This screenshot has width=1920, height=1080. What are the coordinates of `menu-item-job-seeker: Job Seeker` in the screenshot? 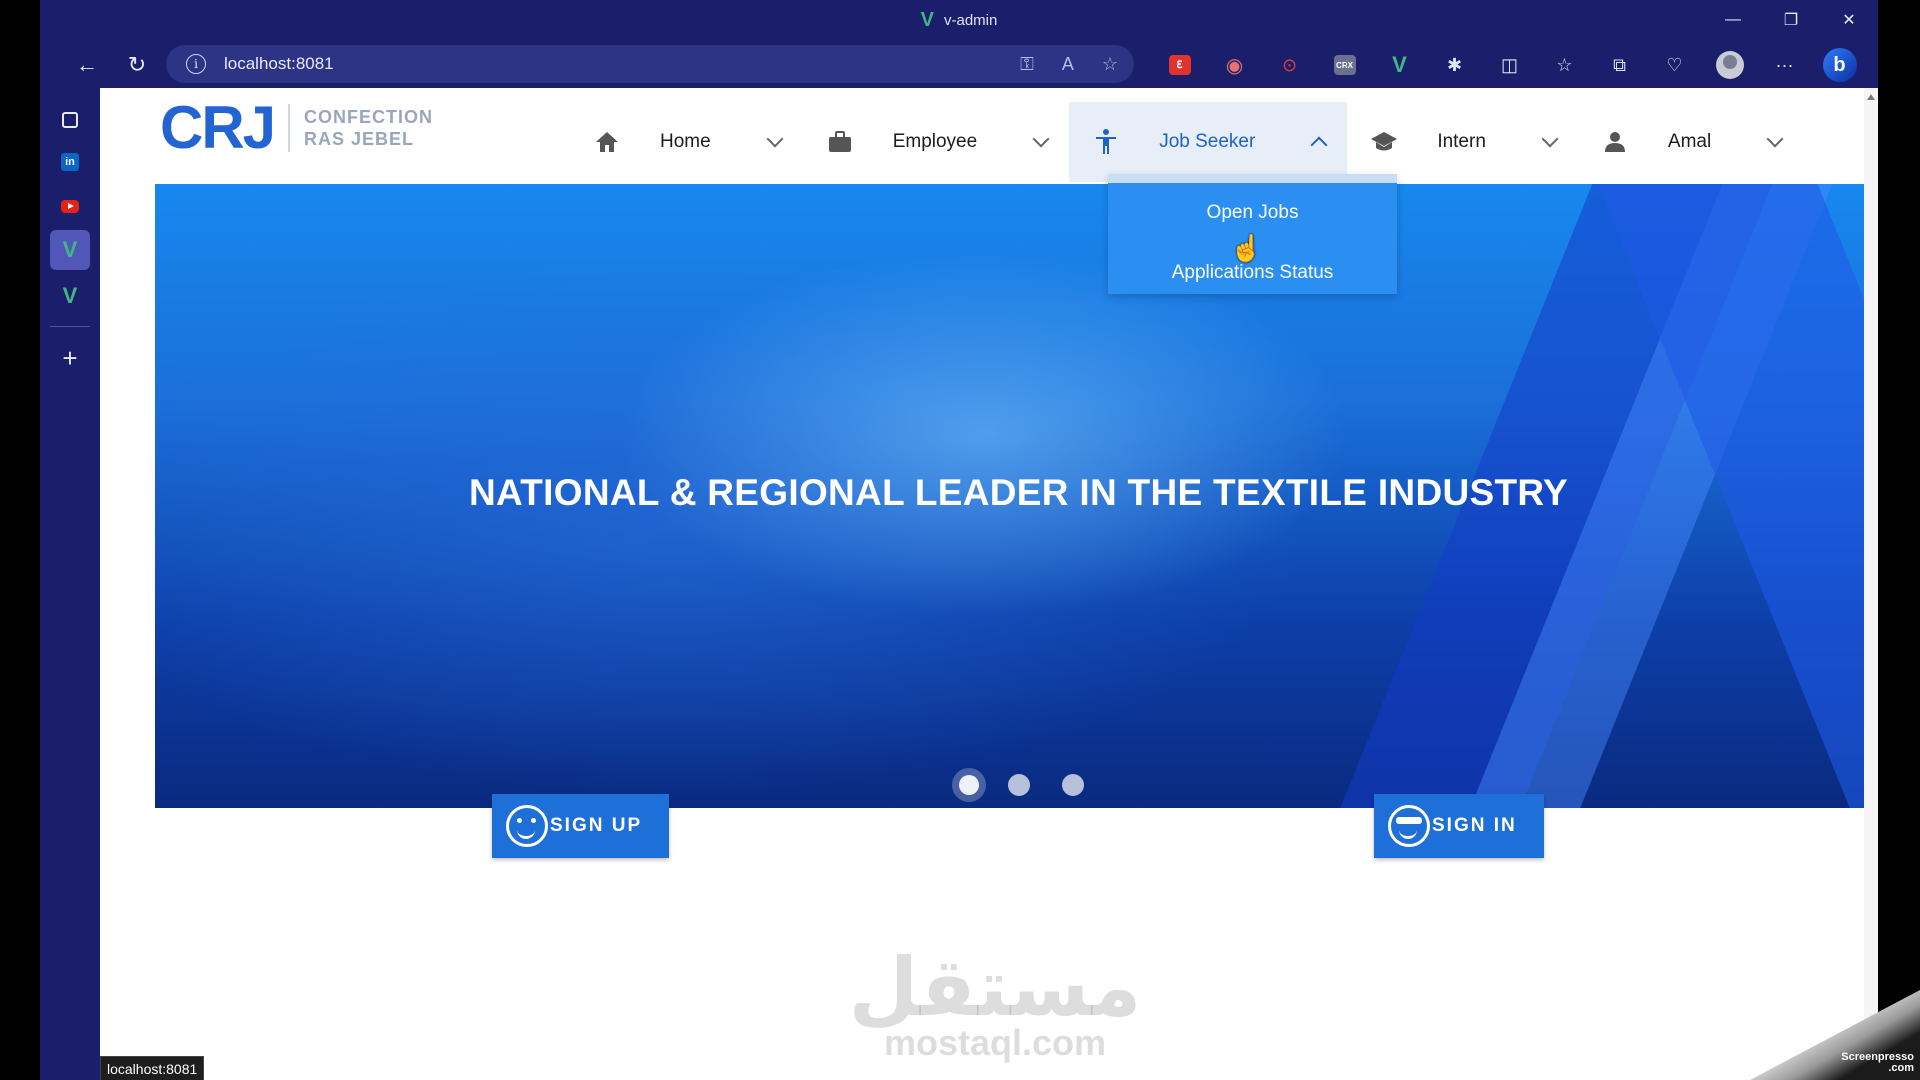 It's located at (1208, 142).